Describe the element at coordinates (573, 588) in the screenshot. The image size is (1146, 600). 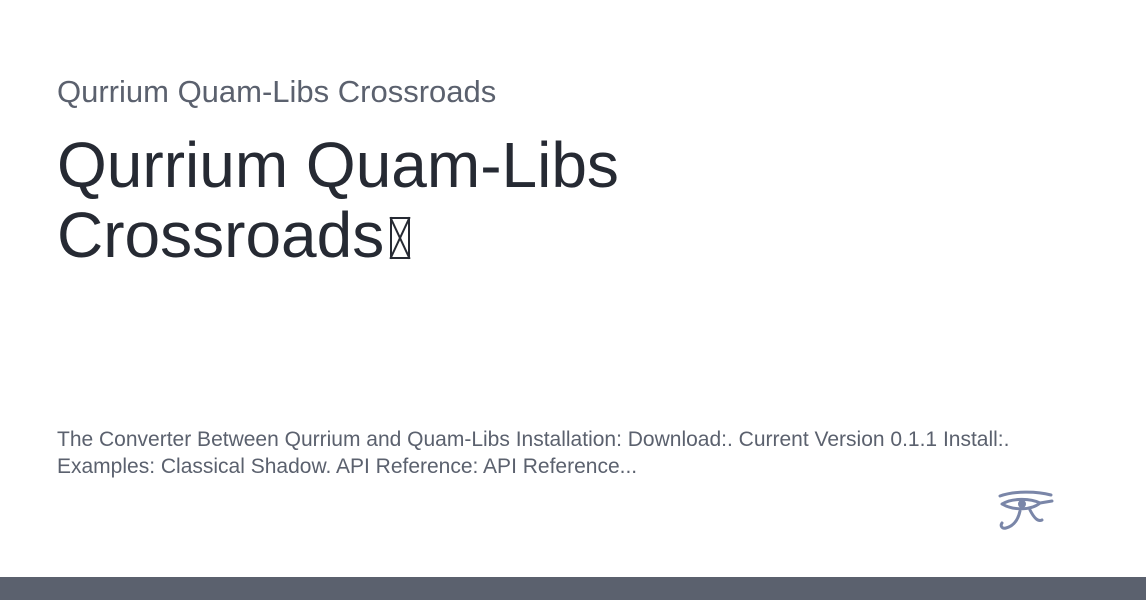
I see `footer-bar` at that location.